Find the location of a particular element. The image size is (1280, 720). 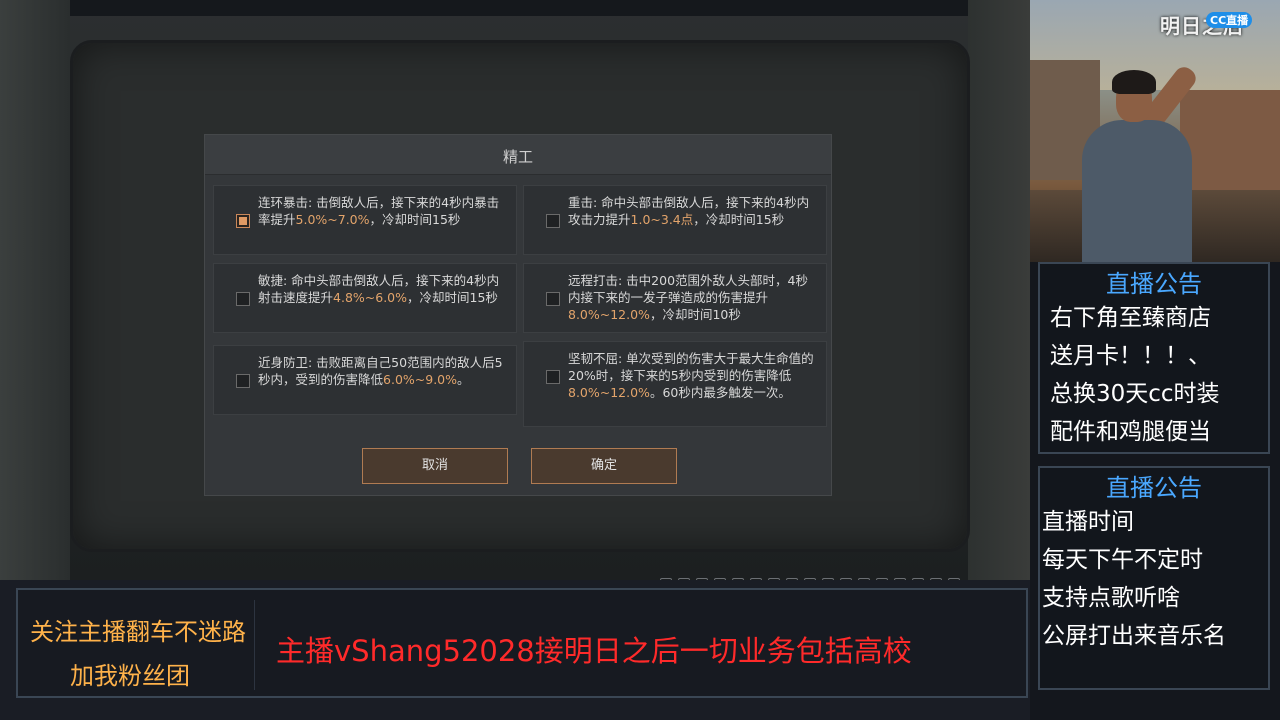

notice-line: 支持点歌听啥 is located at coordinates (1111, 598).